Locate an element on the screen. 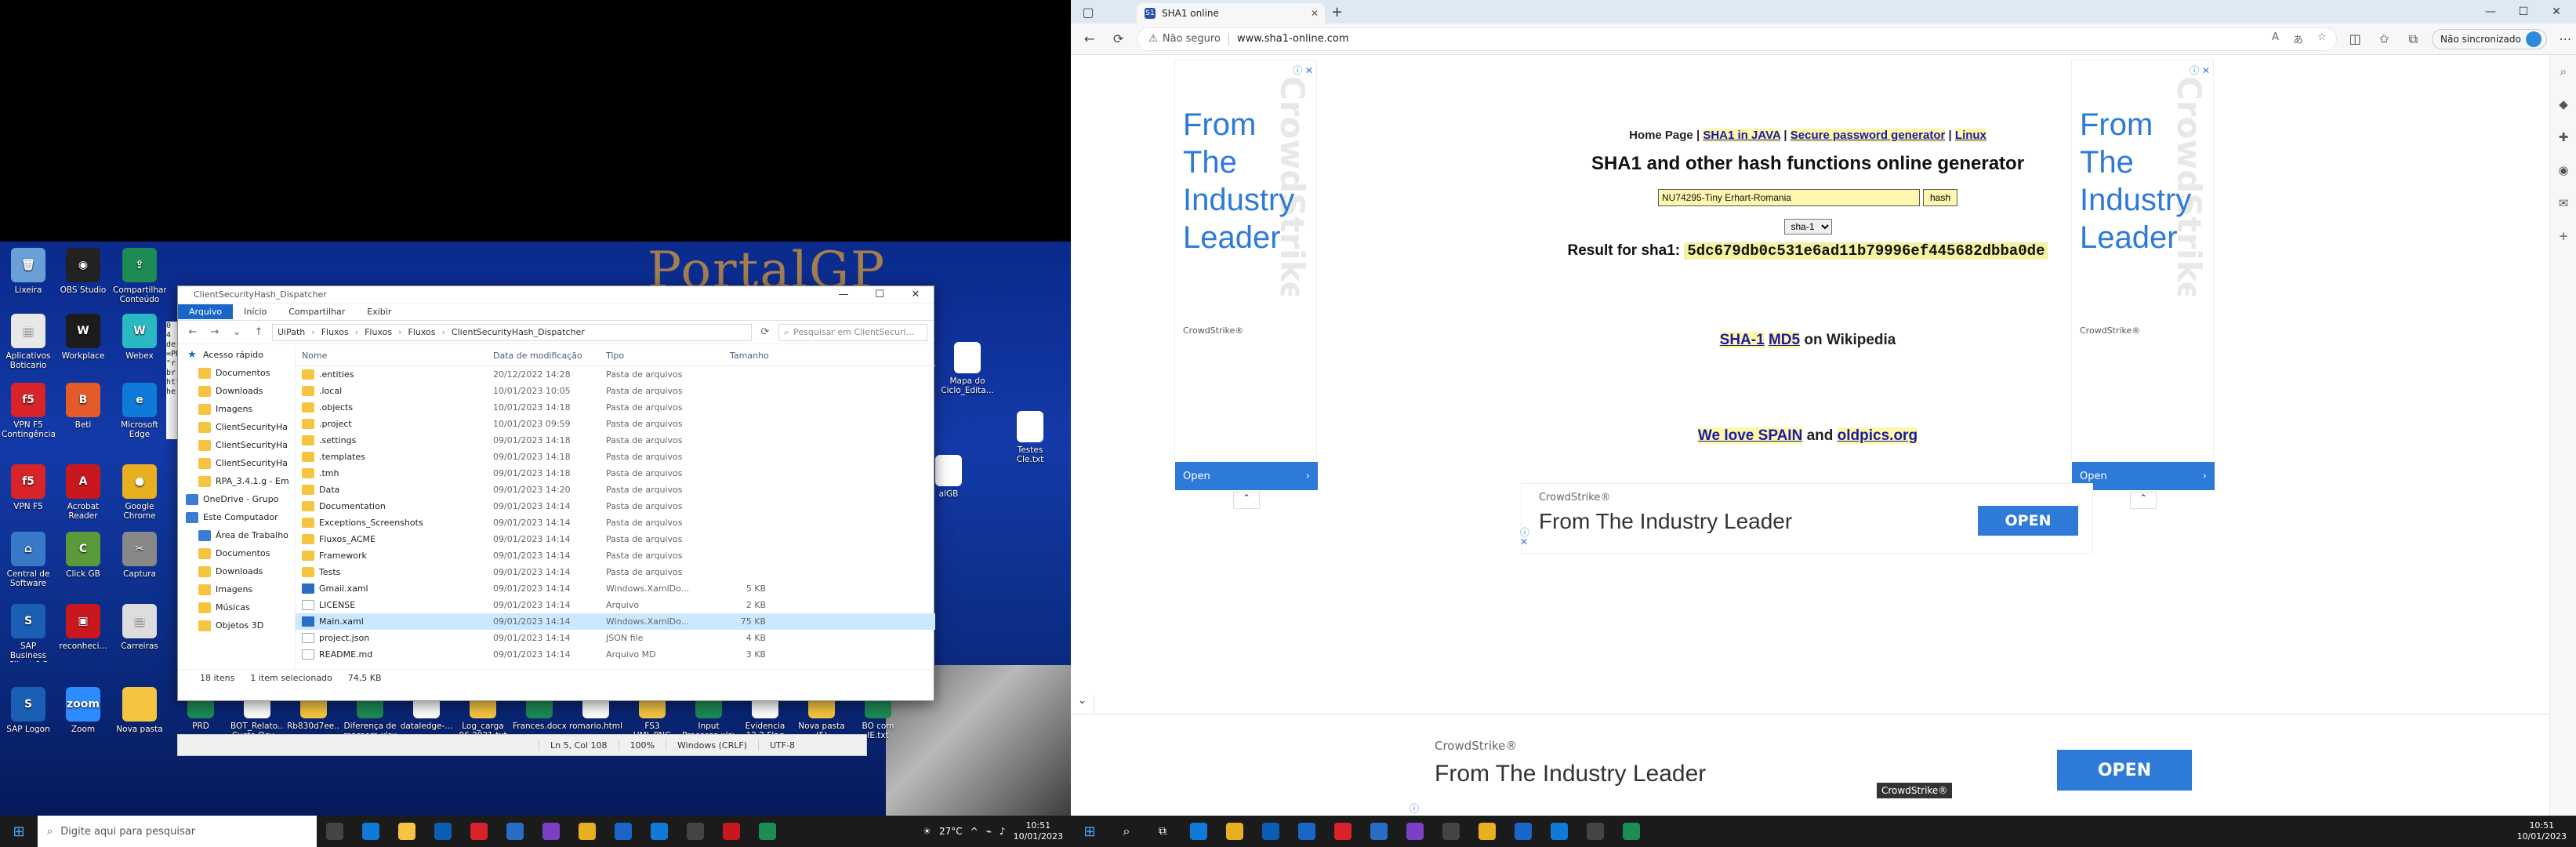  tray-chevron-icon: ^ is located at coordinates (975, 831).